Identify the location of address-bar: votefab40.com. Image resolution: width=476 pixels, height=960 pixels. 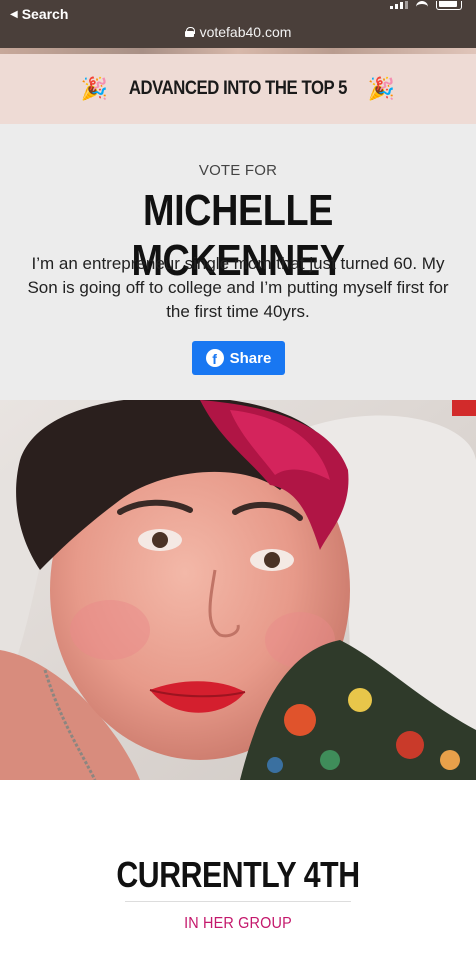
(238, 32).